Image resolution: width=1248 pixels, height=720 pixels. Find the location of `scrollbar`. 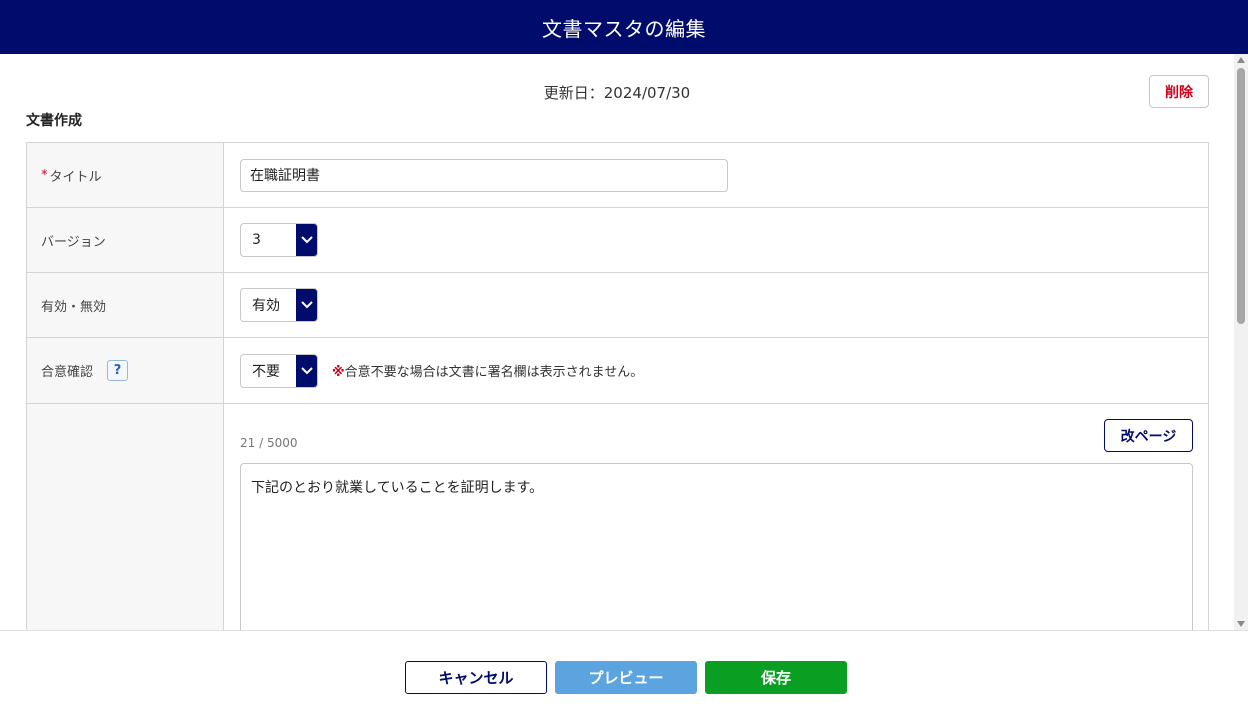

scrollbar is located at coordinates (1241, 342).